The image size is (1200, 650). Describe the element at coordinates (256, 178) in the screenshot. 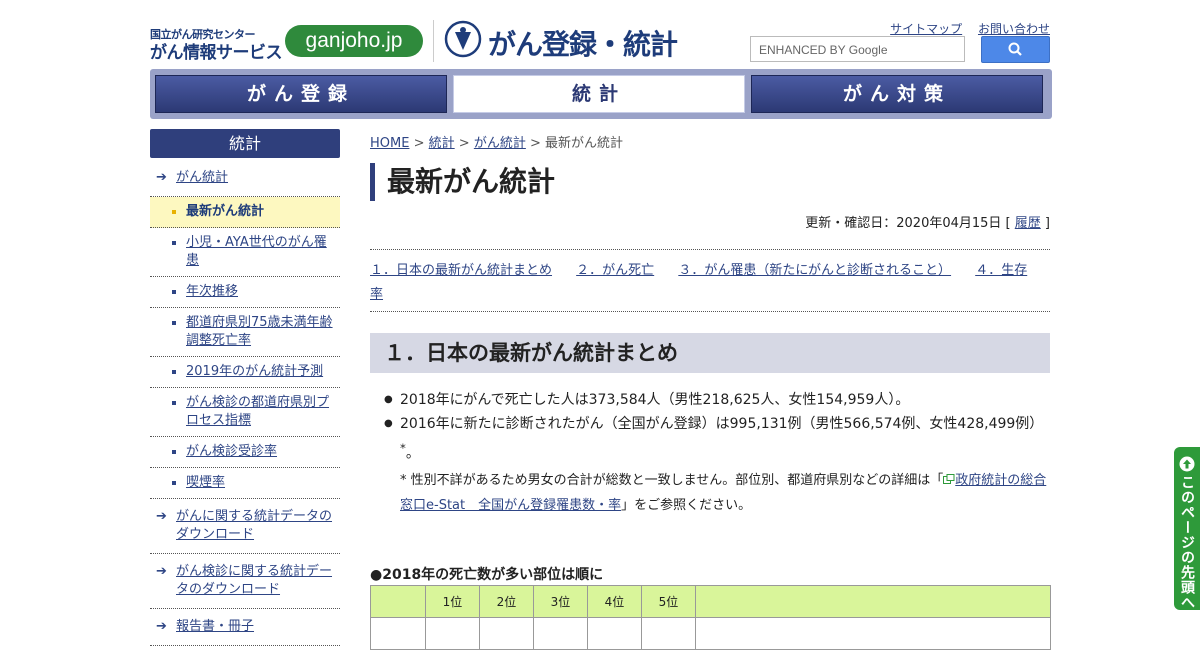

I see `sidebar-item-label: がん統計` at that location.